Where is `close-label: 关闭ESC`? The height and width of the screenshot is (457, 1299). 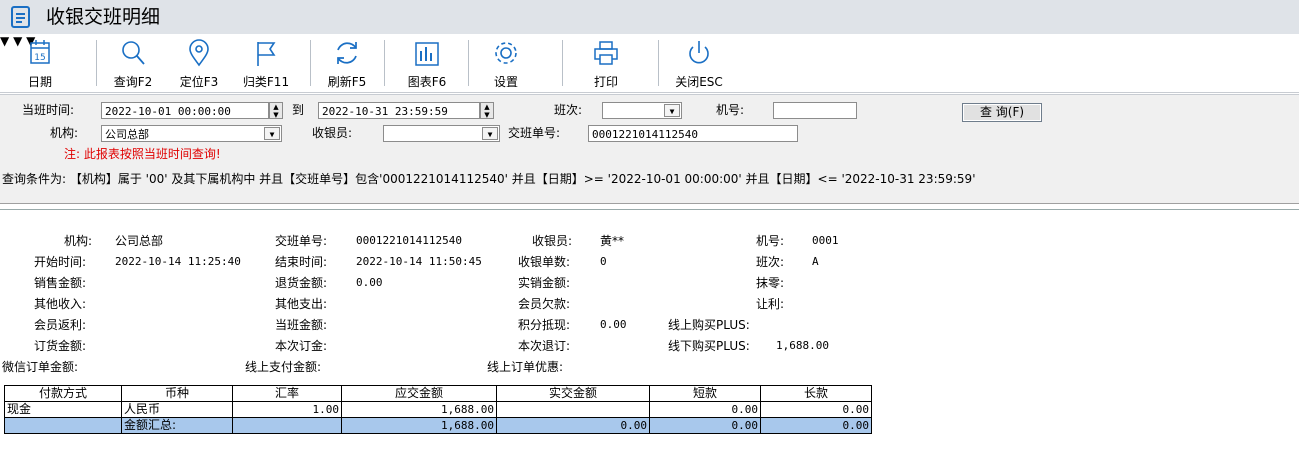 close-label: 关闭ESC is located at coordinates (699, 82).